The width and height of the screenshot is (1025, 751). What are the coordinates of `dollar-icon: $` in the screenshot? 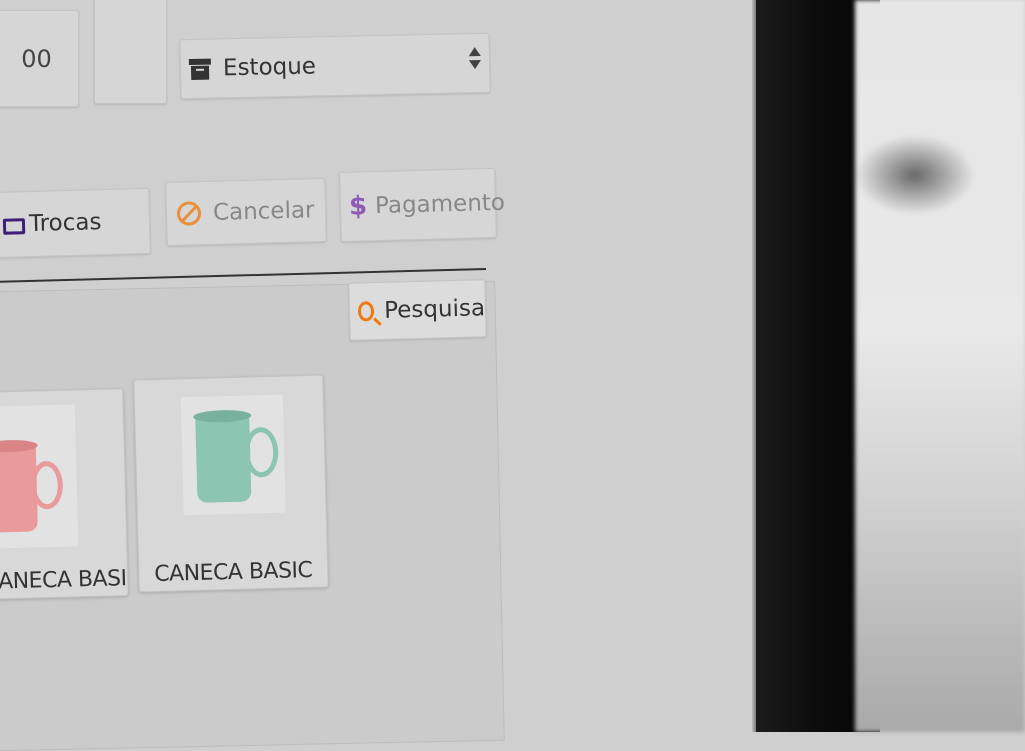 It's located at (358, 206).